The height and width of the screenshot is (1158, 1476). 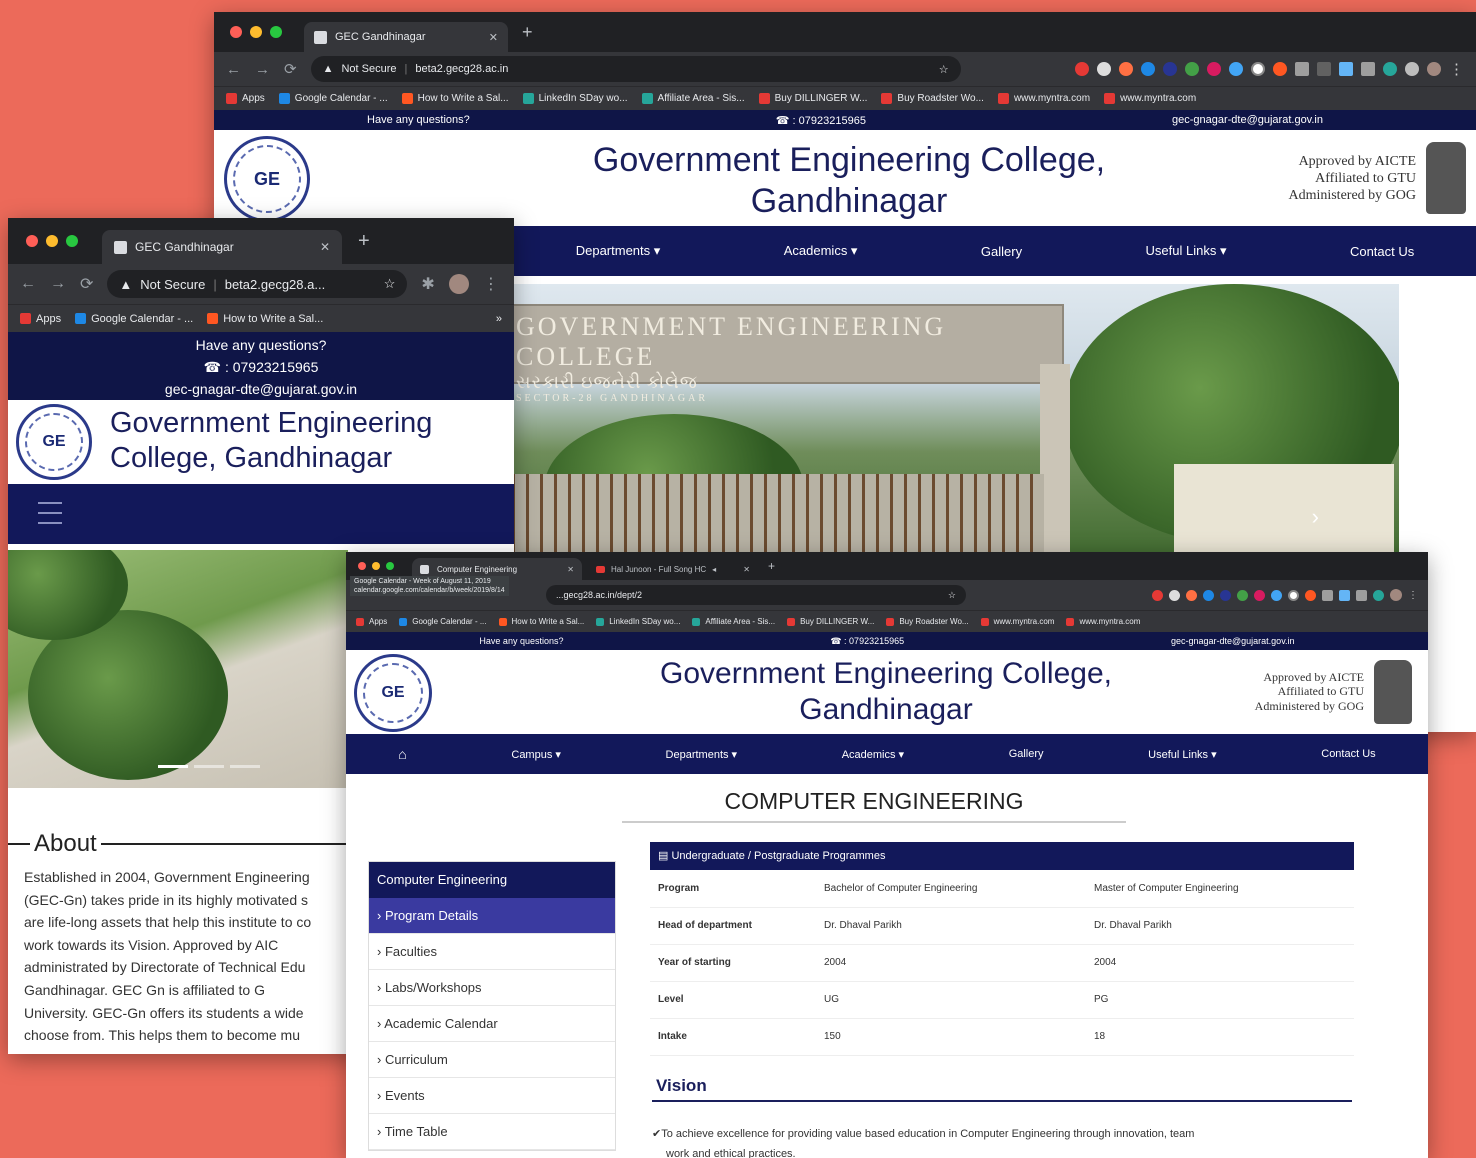 What do you see at coordinates (492, 1096) in the screenshot?
I see `sidebar-item-events: › Events` at bounding box center [492, 1096].